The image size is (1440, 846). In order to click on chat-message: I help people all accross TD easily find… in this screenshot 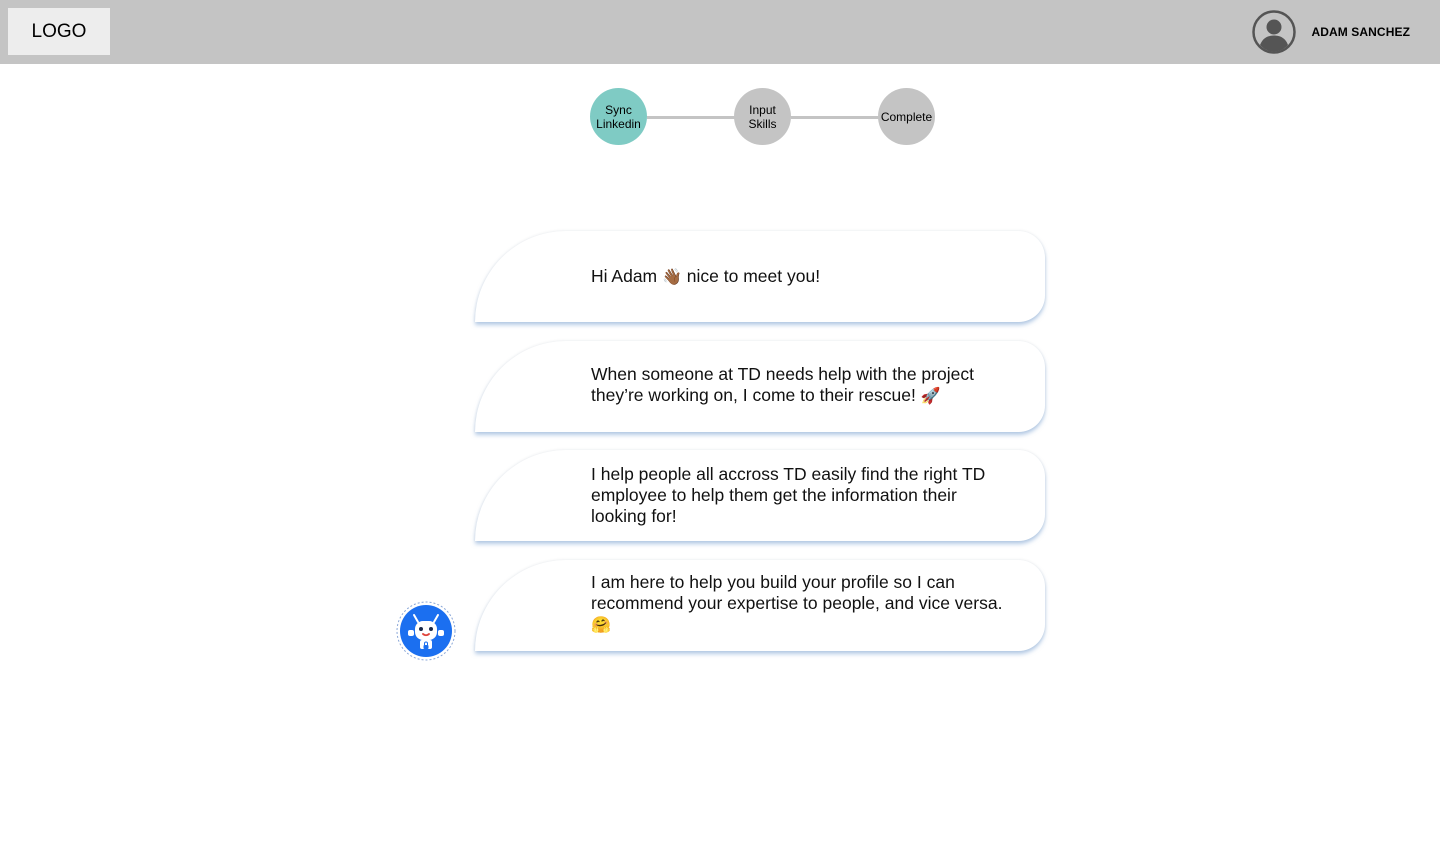, I will do `click(760, 495)`.